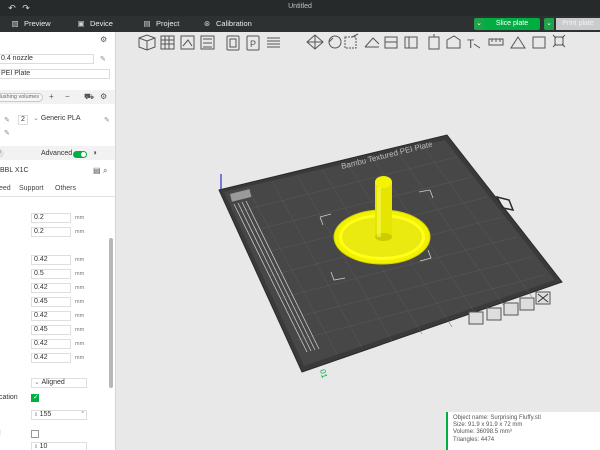  I want to click on split-parts-icon: P, so click(253, 43).